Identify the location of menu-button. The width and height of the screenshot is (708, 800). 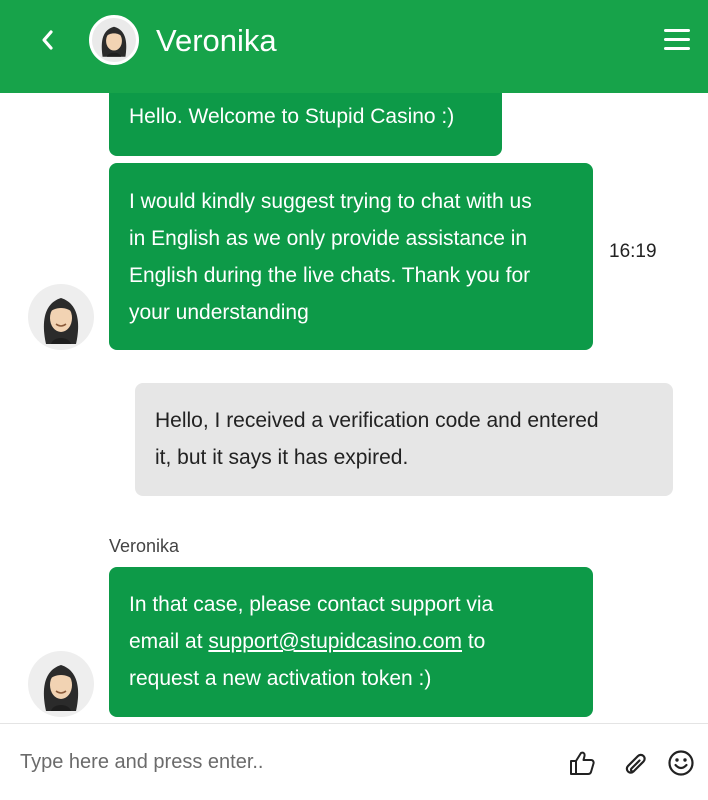
(678, 40).